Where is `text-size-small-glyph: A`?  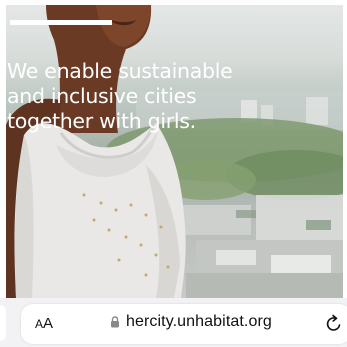 text-size-small-glyph: A is located at coordinates (39, 324).